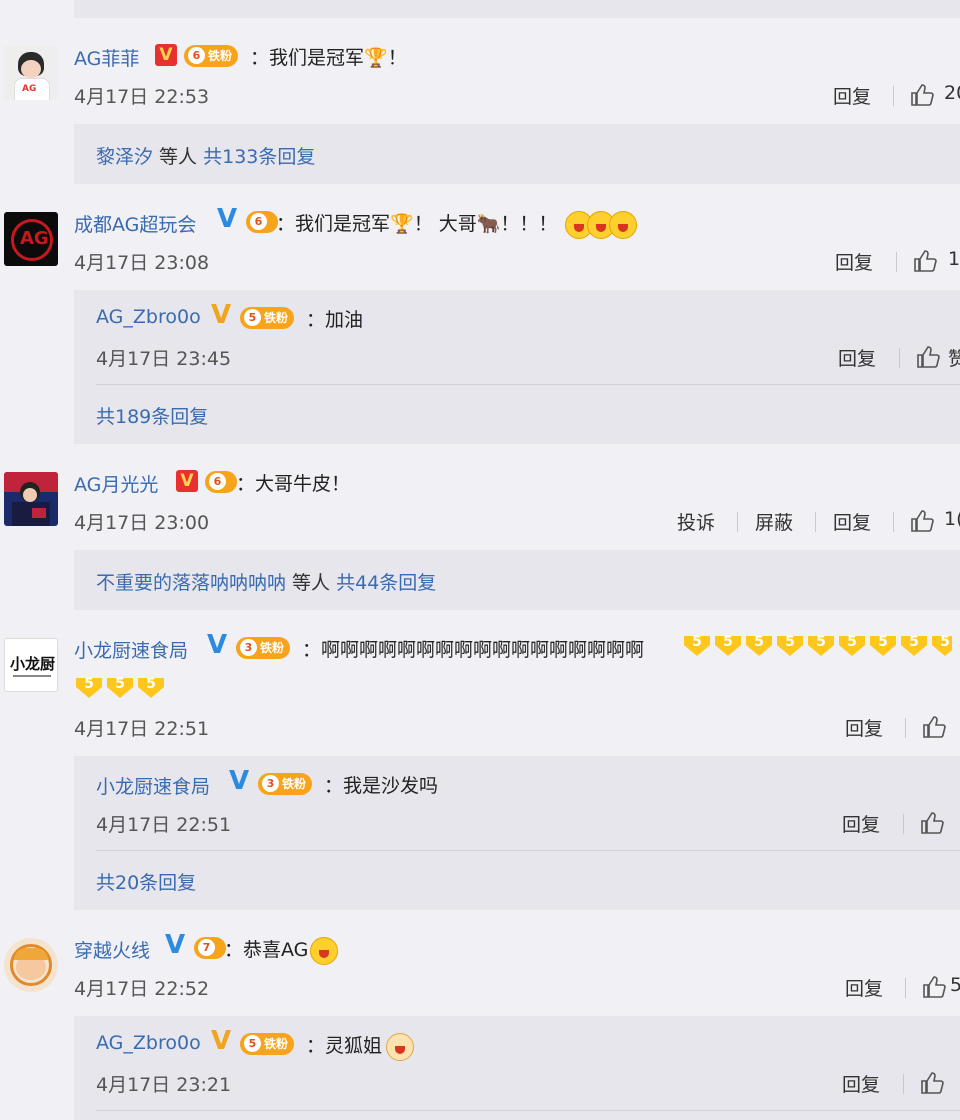  What do you see at coordinates (131, 649) in the screenshot?
I see `comment-author: 小龙厨速食局` at bounding box center [131, 649].